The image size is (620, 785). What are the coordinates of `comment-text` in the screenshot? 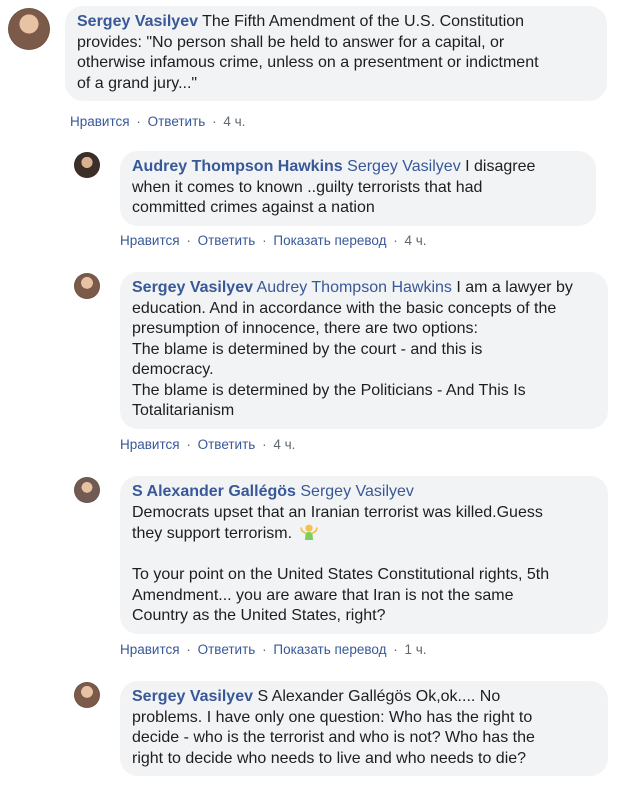 It's located at (364, 555).